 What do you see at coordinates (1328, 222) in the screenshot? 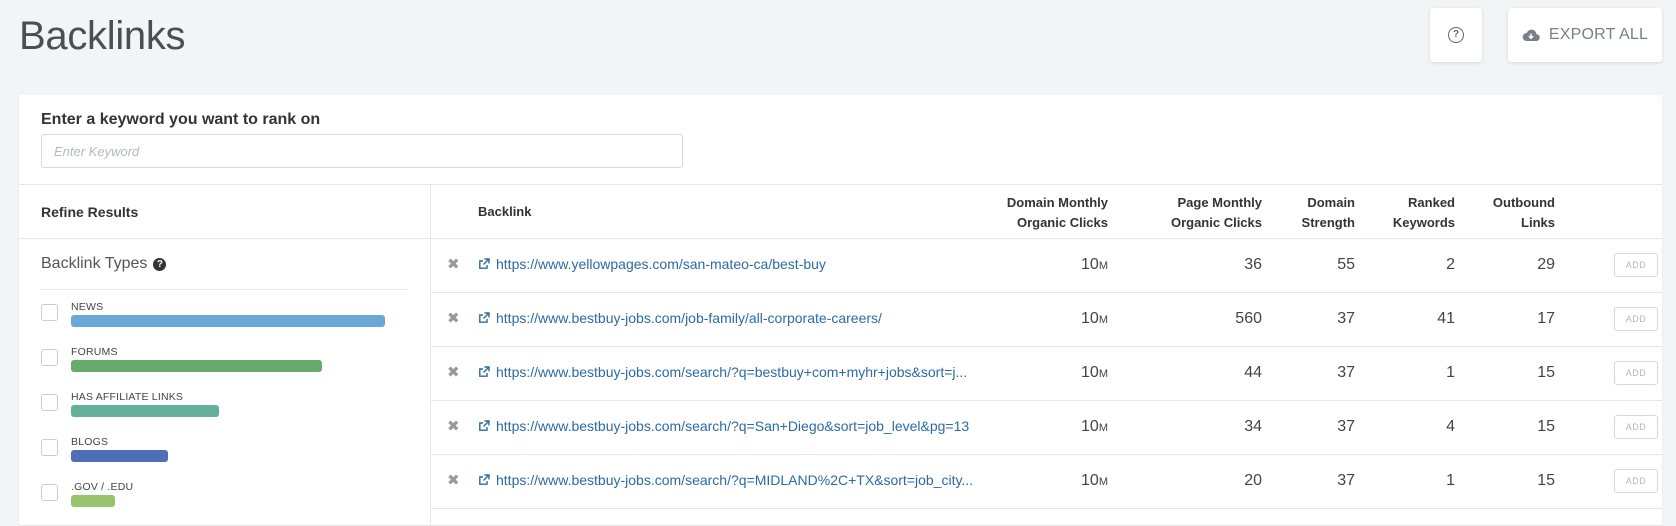
I see `header-domain-strength-line2: Strength` at bounding box center [1328, 222].